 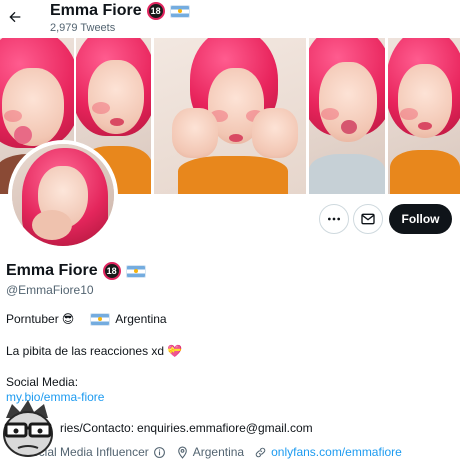 What do you see at coordinates (141, 319) in the screenshot?
I see `bio-location: Argentina` at bounding box center [141, 319].